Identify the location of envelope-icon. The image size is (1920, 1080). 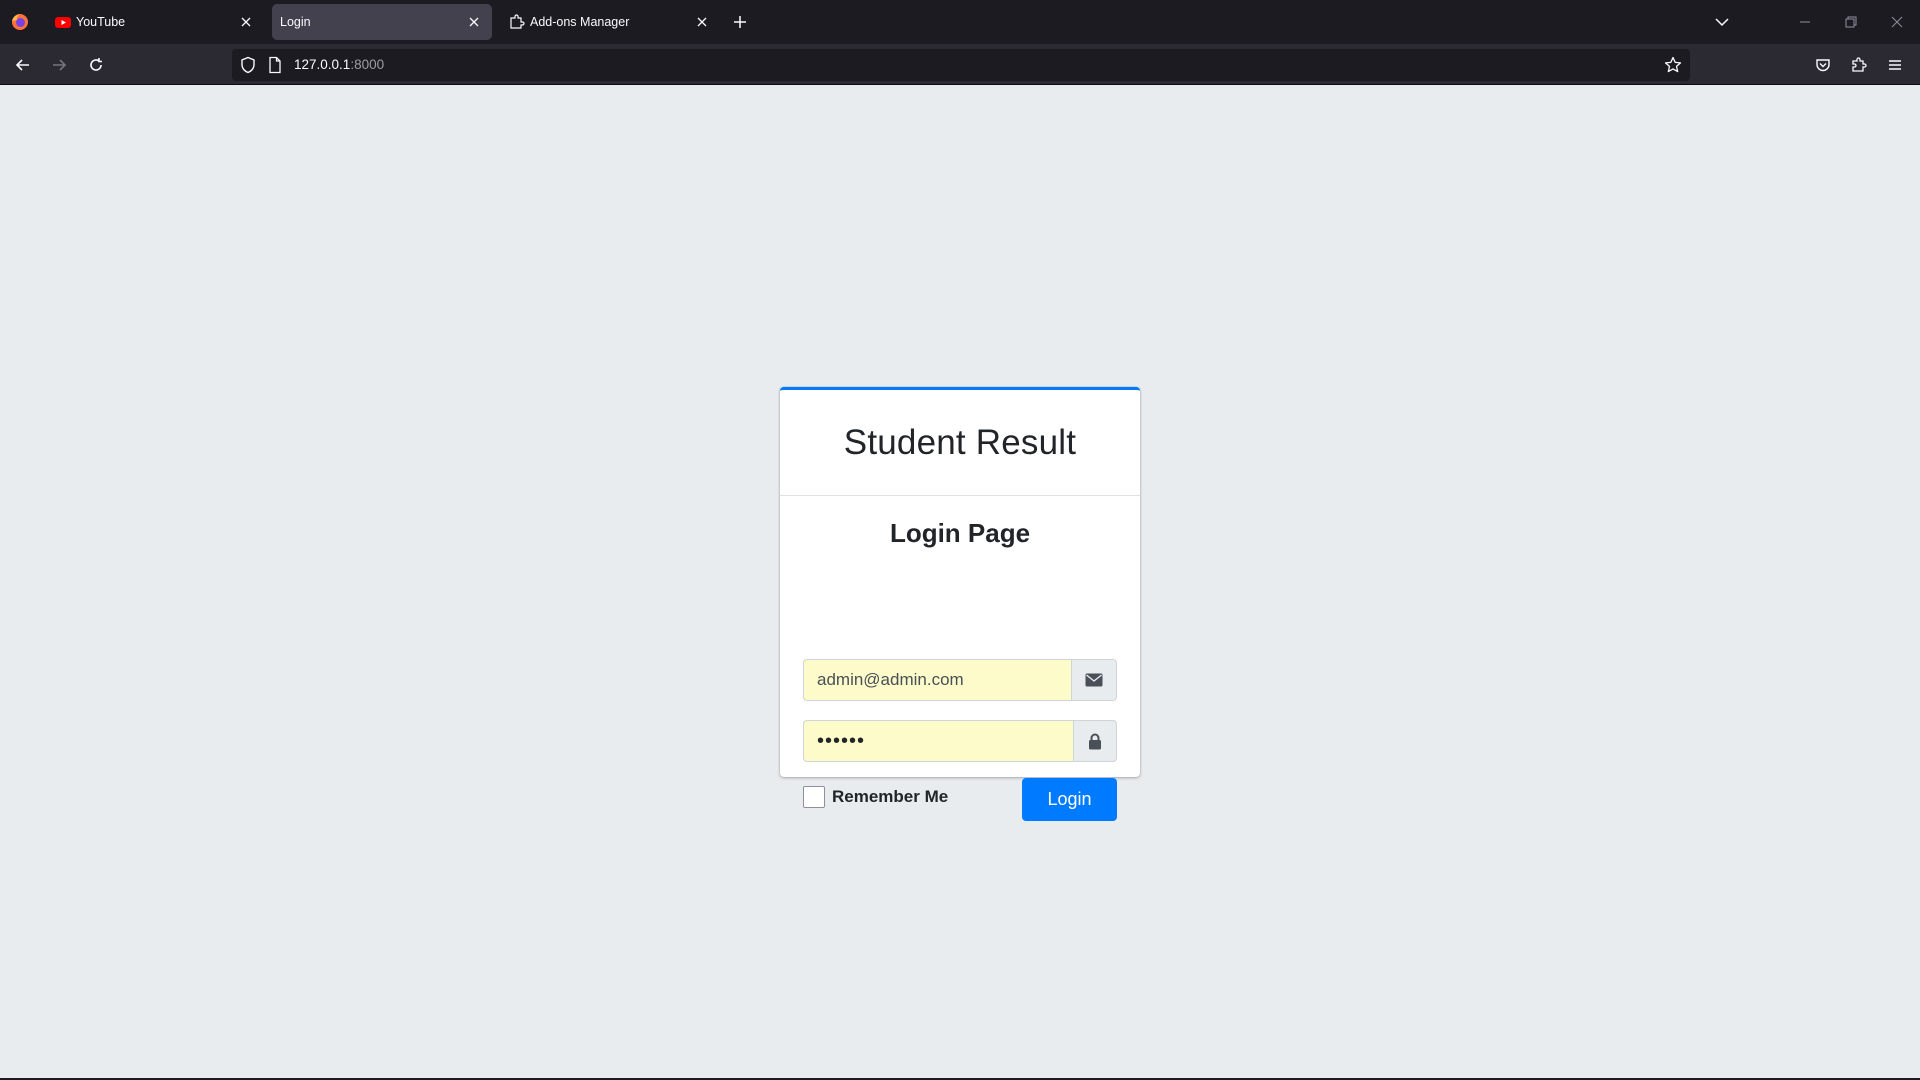
(1094, 680).